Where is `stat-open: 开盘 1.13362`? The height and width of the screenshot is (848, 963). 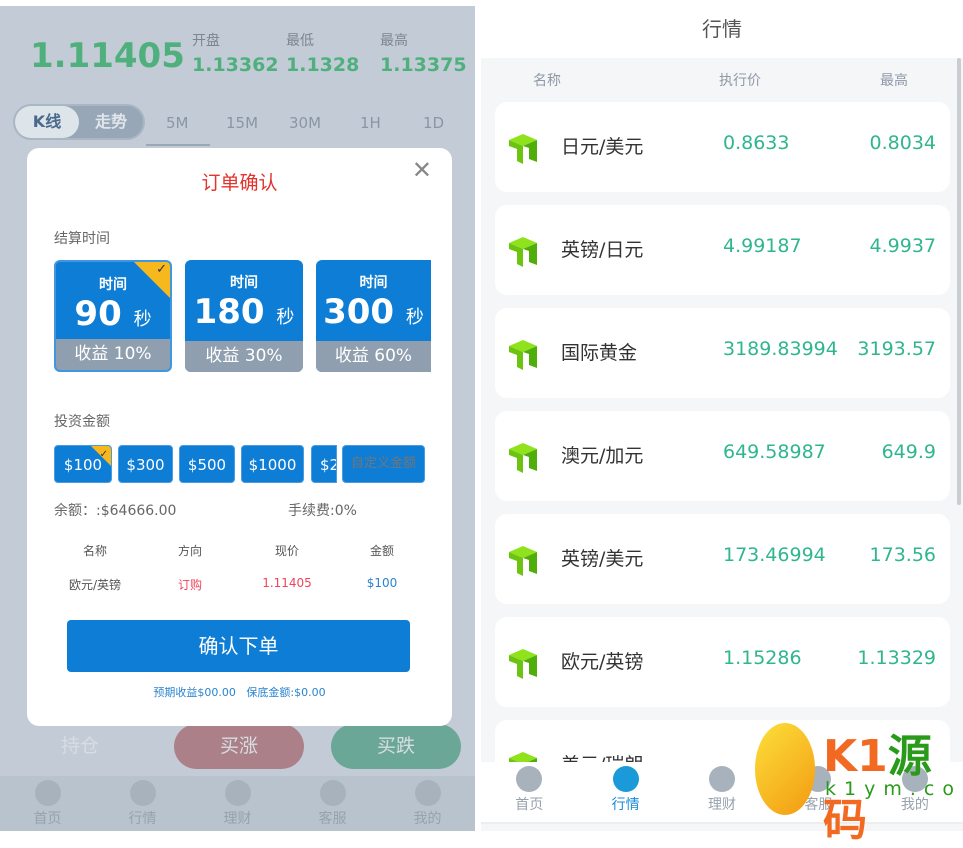 stat-open: 开盘 1.13362 is located at coordinates (235, 54).